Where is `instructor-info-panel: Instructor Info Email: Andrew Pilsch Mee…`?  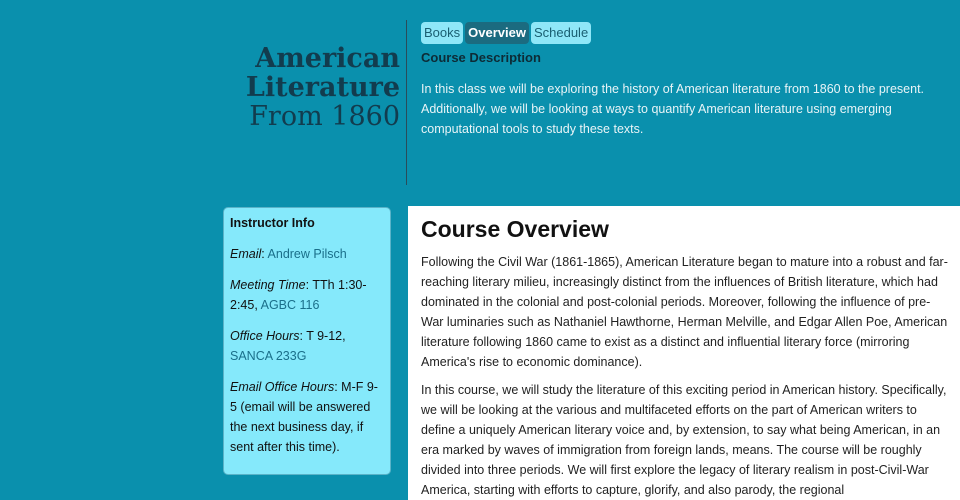 instructor-info-panel: Instructor Info Email: Andrew Pilsch Mee… is located at coordinates (307, 341).